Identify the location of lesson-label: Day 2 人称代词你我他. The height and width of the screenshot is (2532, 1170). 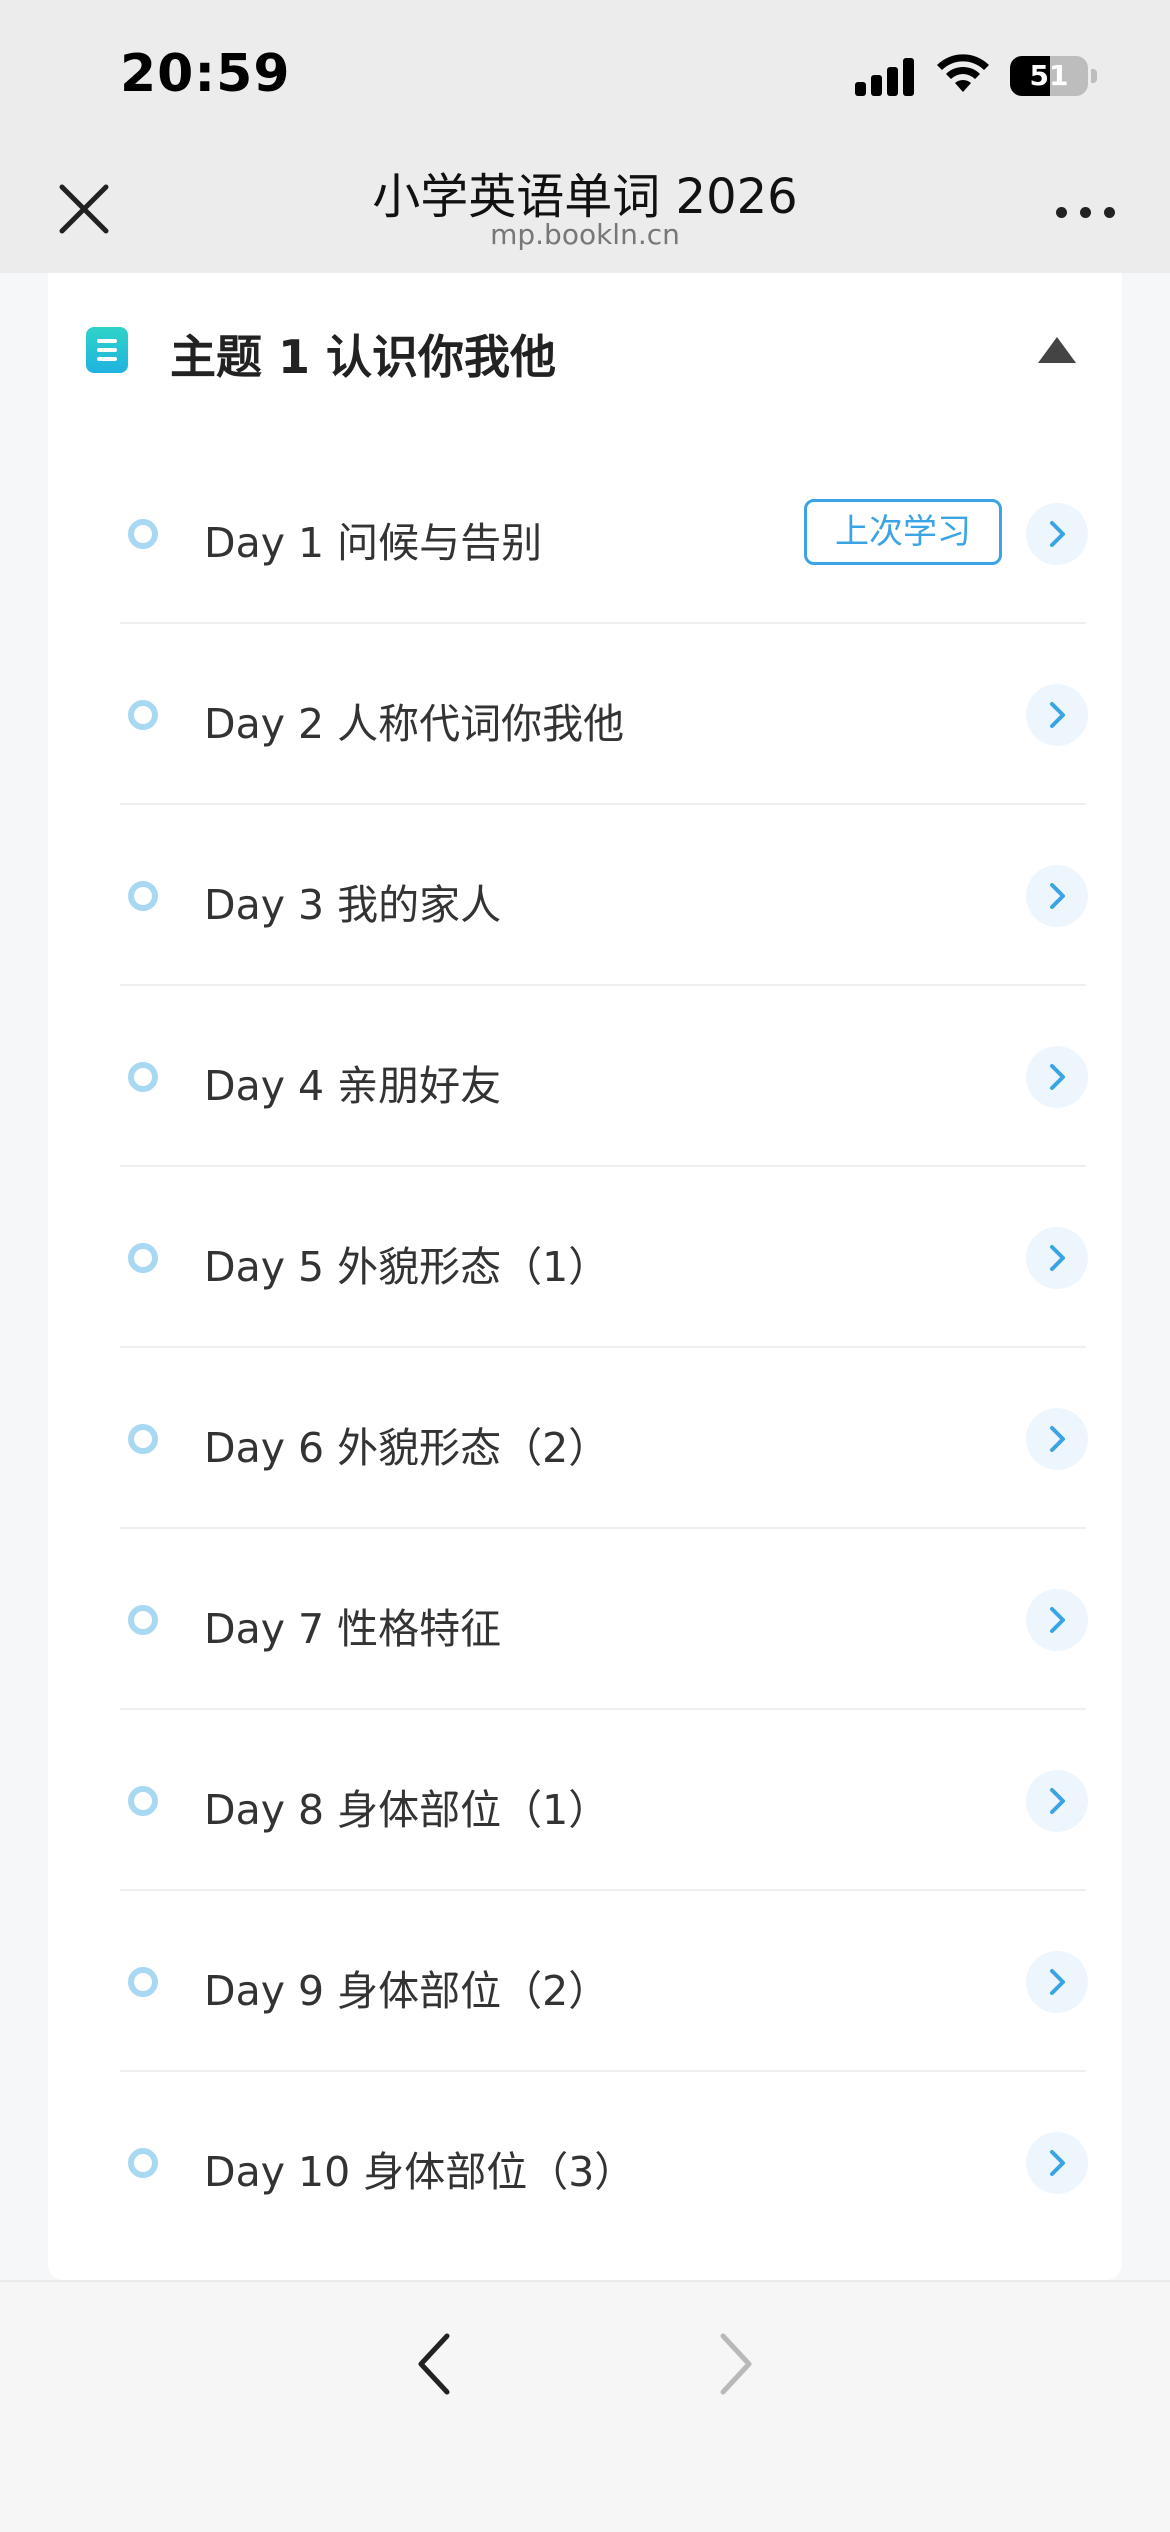
(414, 724).